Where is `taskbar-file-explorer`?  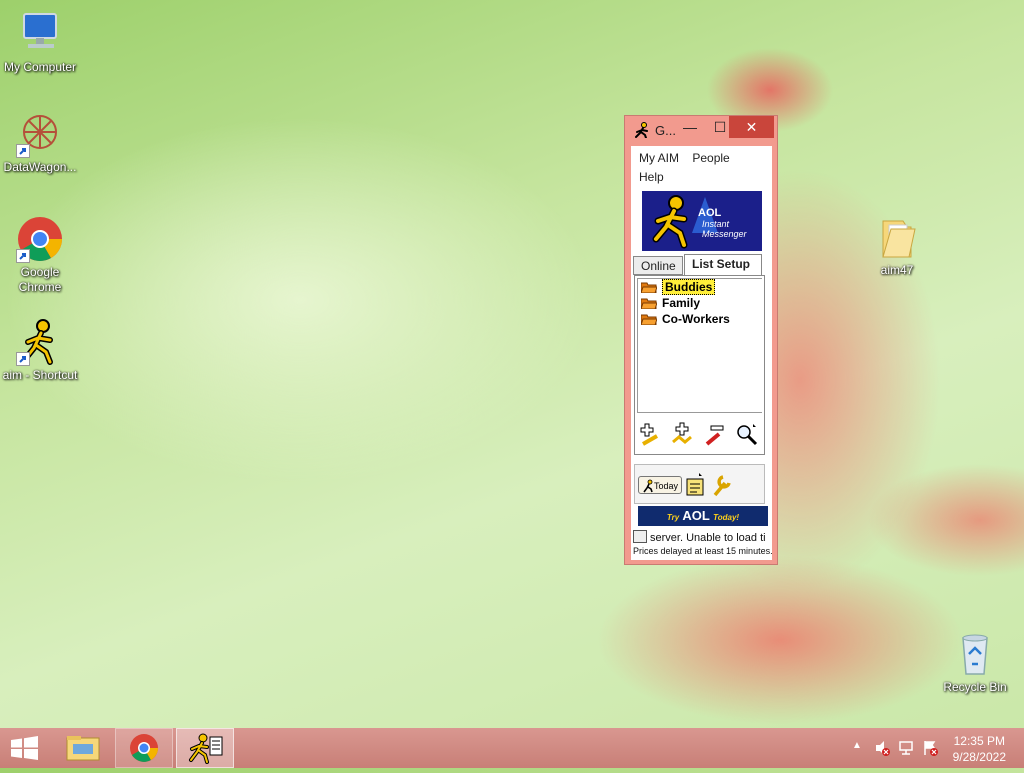 taskbar-file-explorer is located at coordinates (83, 748).